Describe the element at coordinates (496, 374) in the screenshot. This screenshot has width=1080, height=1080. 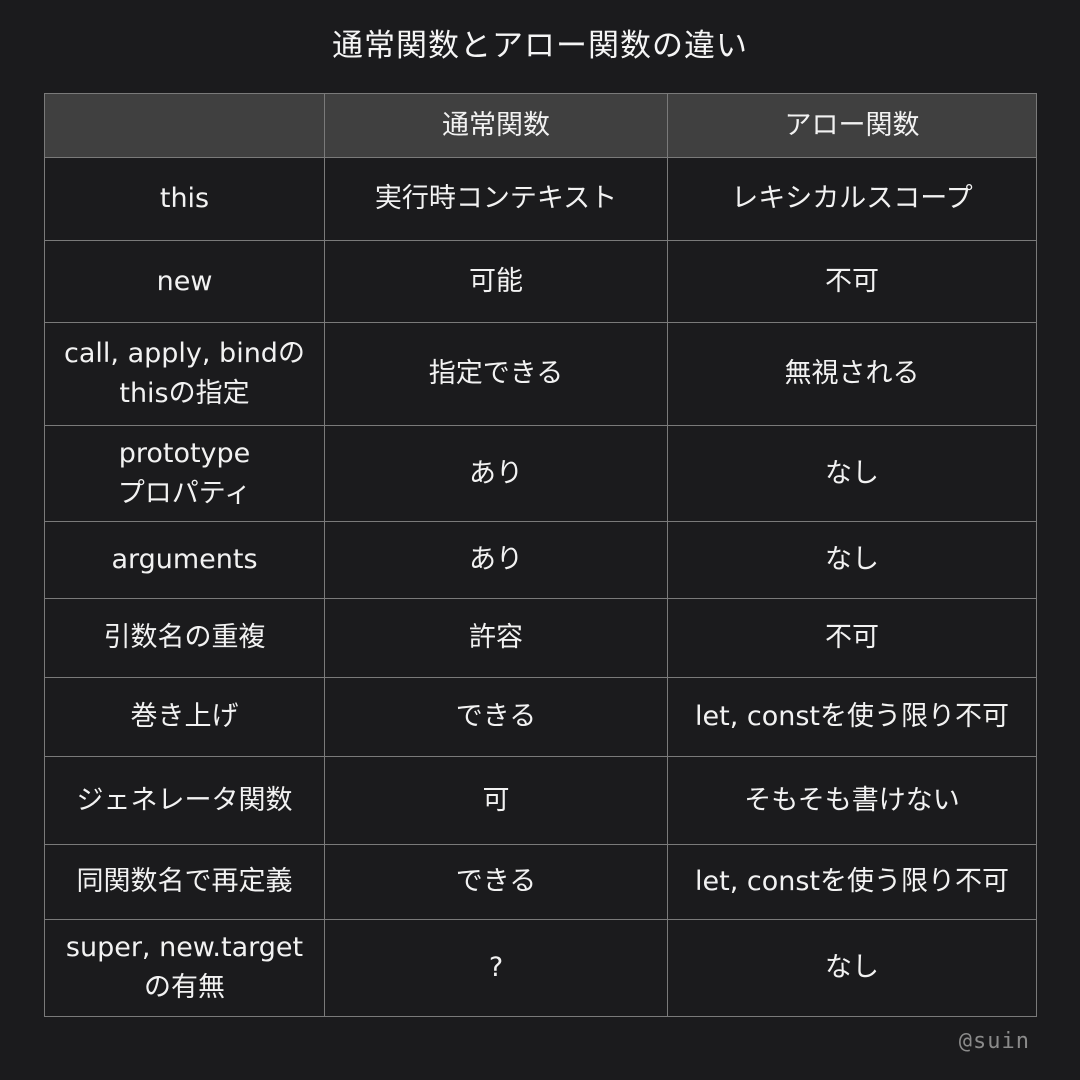
I see `normal-cell: 指定できる` at that location.